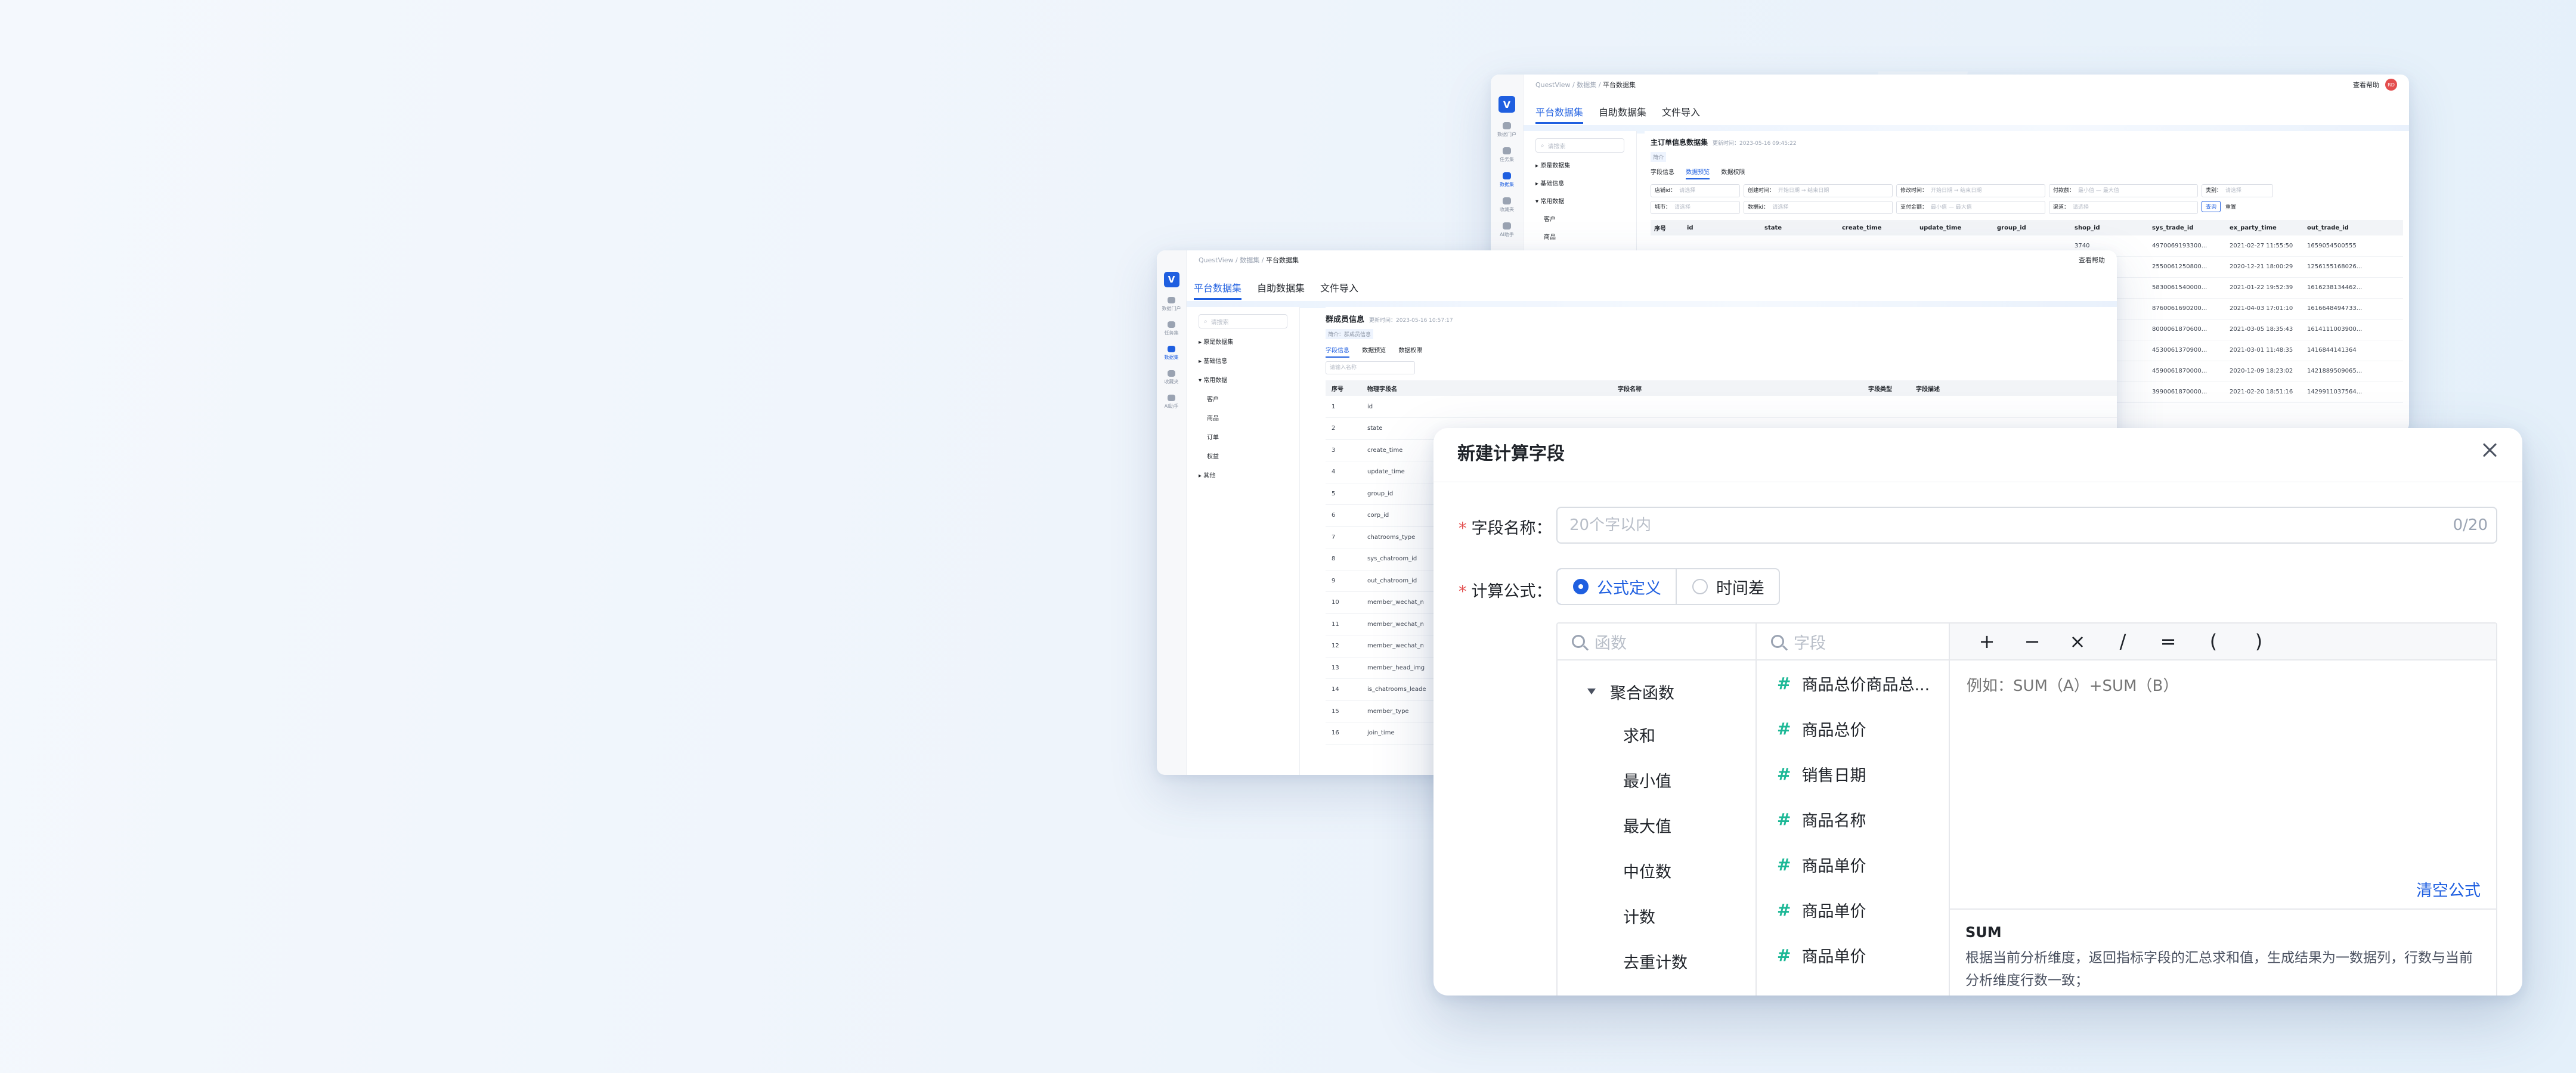 Image resolution: width=2576 pixels, height=1073 pixels. What do you see at coordinates (2122, 641) in the screenshot?
I see `operator-divide: /` at bounding box center [2122, 641].